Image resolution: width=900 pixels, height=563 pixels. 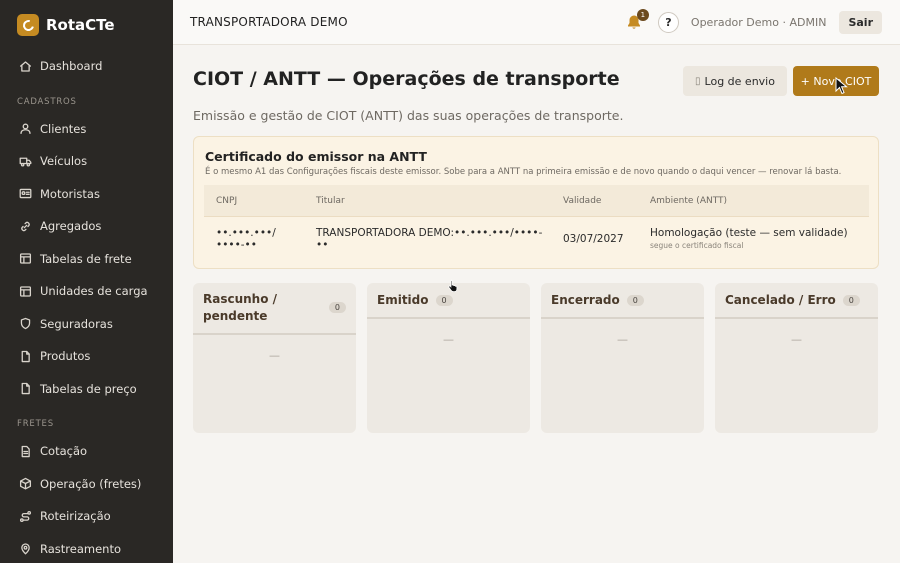 I want to click on link-icon, so click(x=25, y=226).